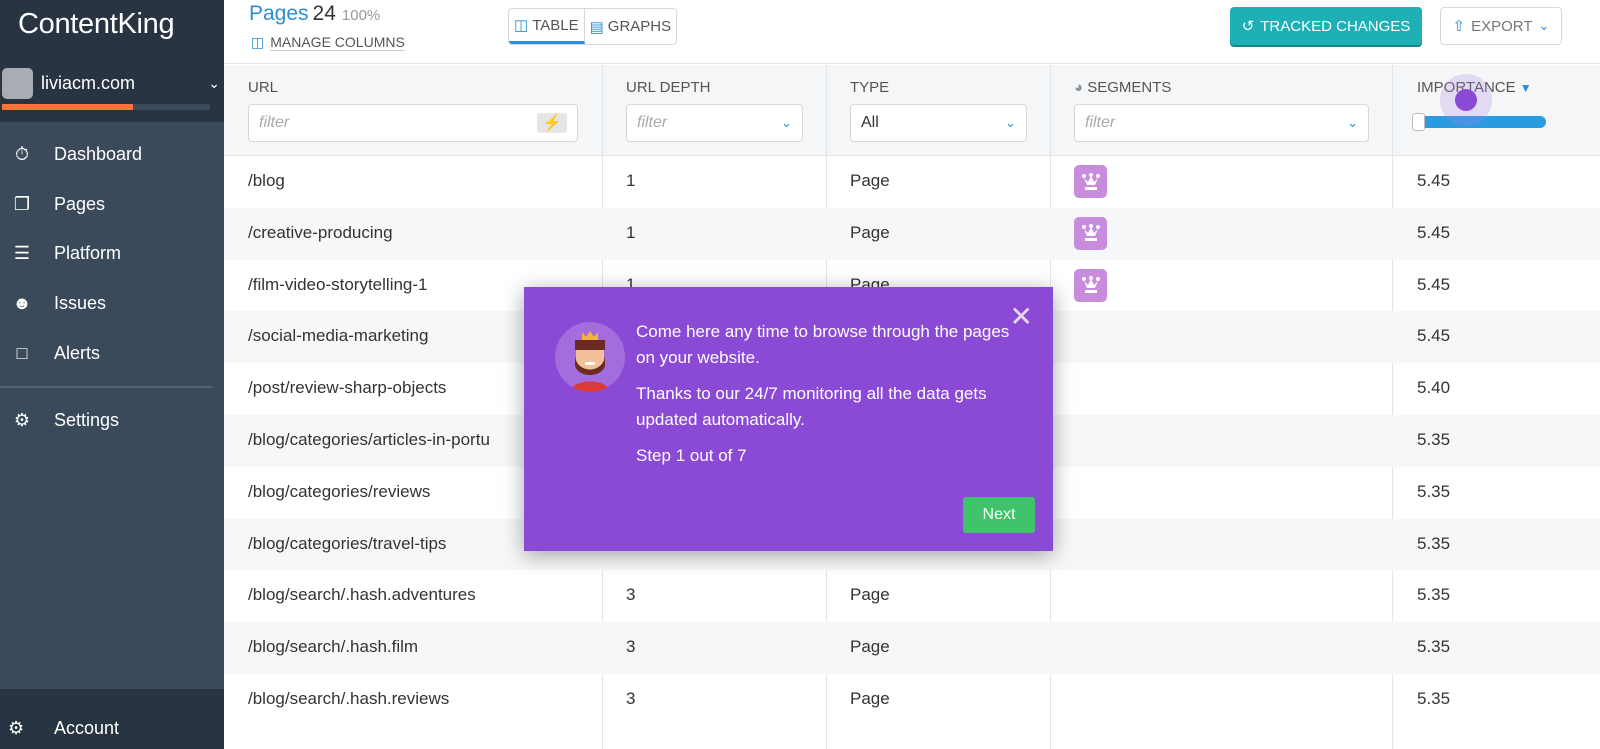 The width and height of the screenshot is (1600, 749). I want to click on export-button: ⇧ EXPORT ⌄, so click(1501, 26).